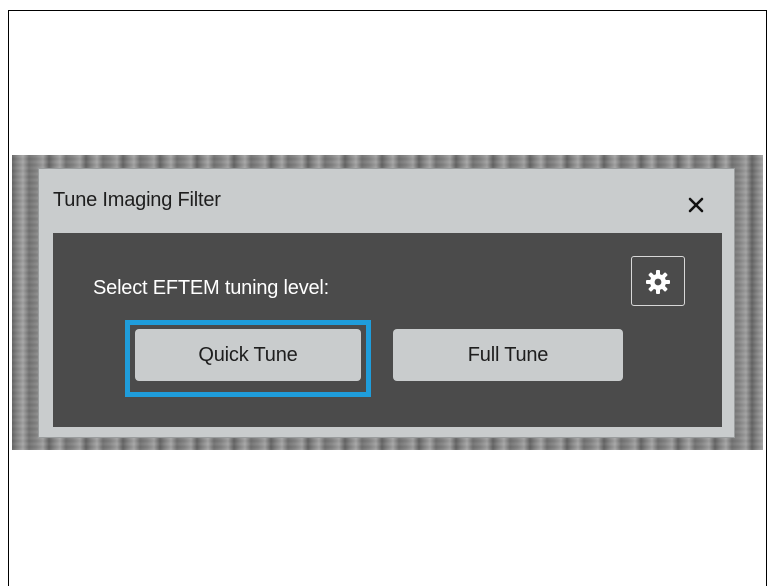 This screenshot has height=586, width=775. I want to click on gear-icon, so click(658, 282).